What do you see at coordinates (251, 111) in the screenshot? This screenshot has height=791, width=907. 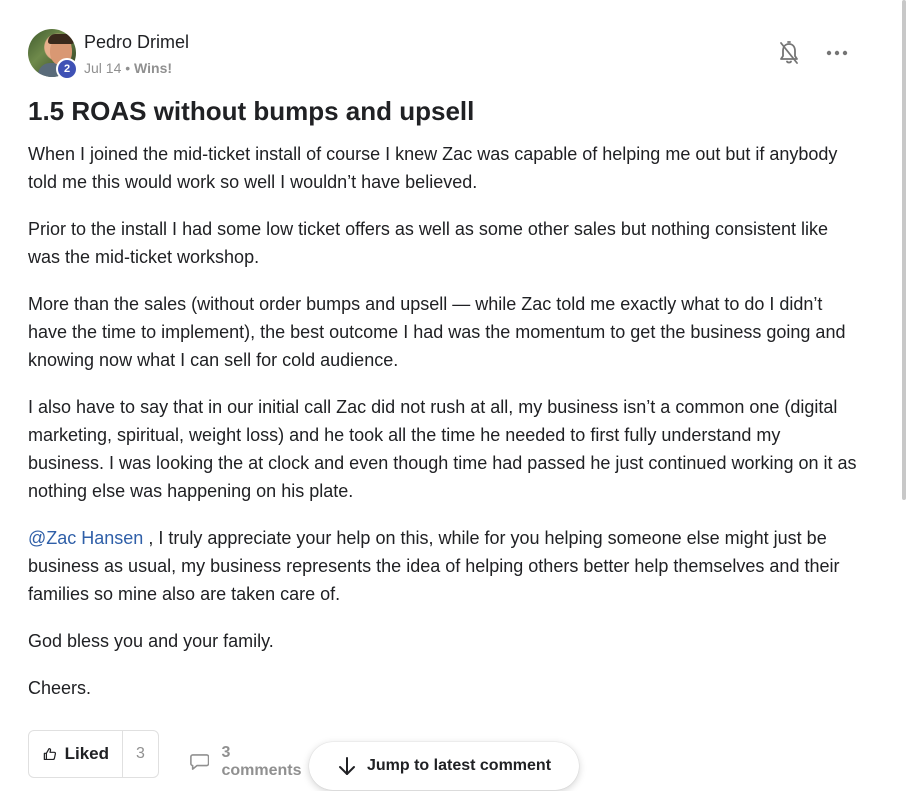 I see `post-title: 1.5 ROAS without bumps and upsell` at bounding box center [251, 111].